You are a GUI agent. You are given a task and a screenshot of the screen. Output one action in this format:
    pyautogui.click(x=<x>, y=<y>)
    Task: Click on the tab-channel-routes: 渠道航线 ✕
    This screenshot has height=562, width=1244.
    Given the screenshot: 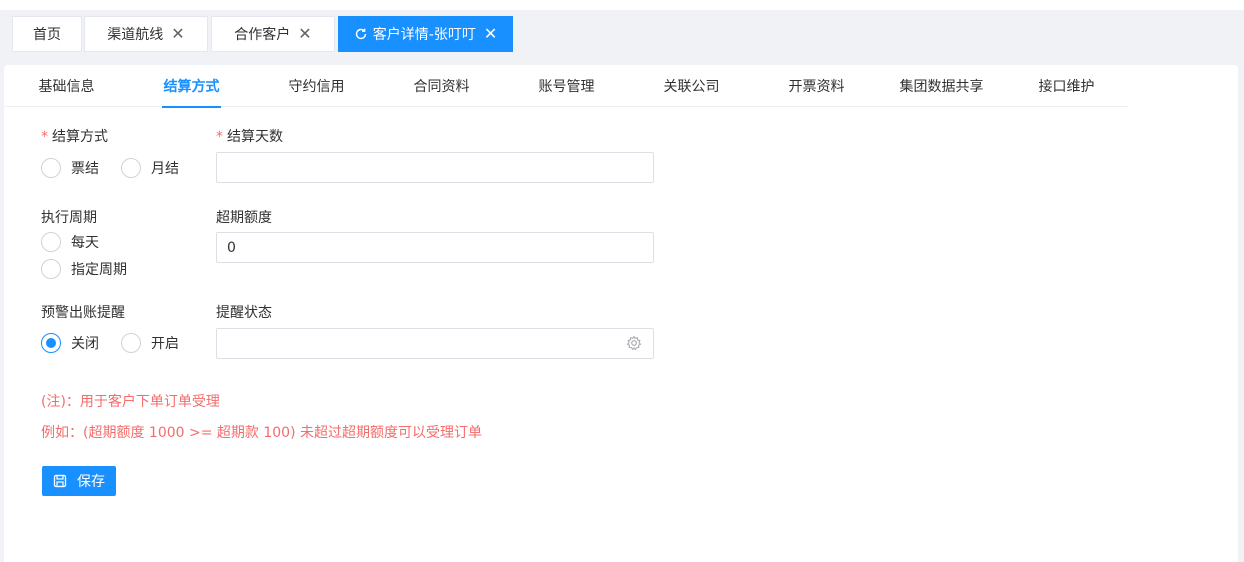 What is the action you would take?
    pyautogui.click(x=146, y=34)
    